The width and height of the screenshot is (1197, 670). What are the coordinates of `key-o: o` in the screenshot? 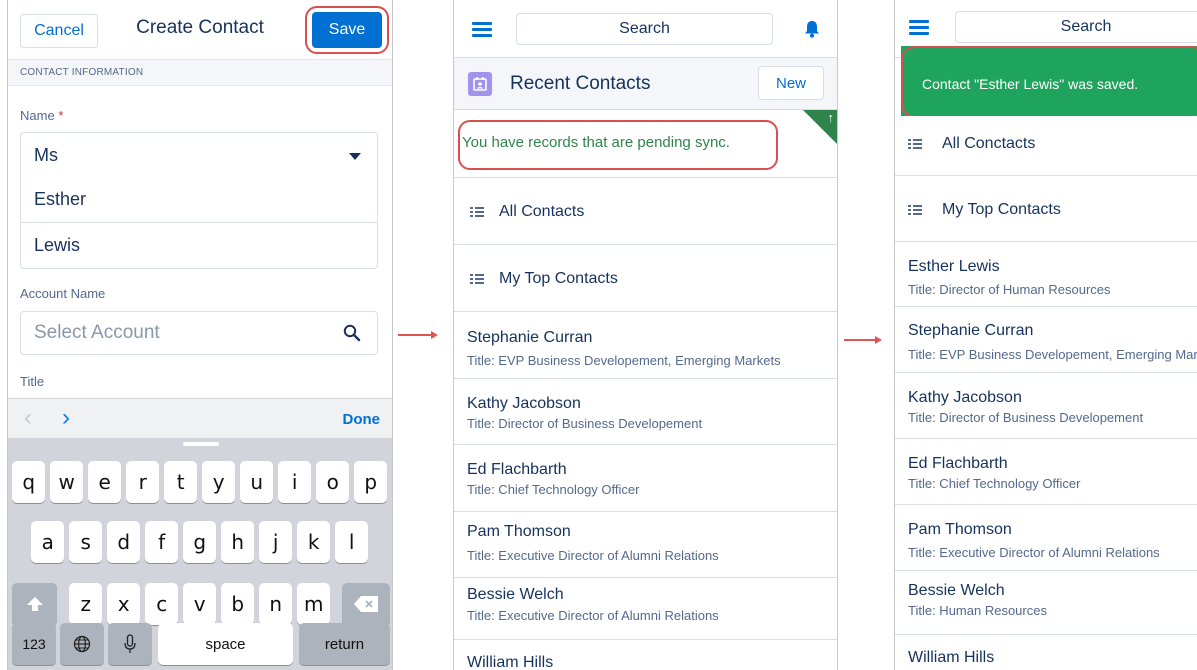 It's located at (333, 482).